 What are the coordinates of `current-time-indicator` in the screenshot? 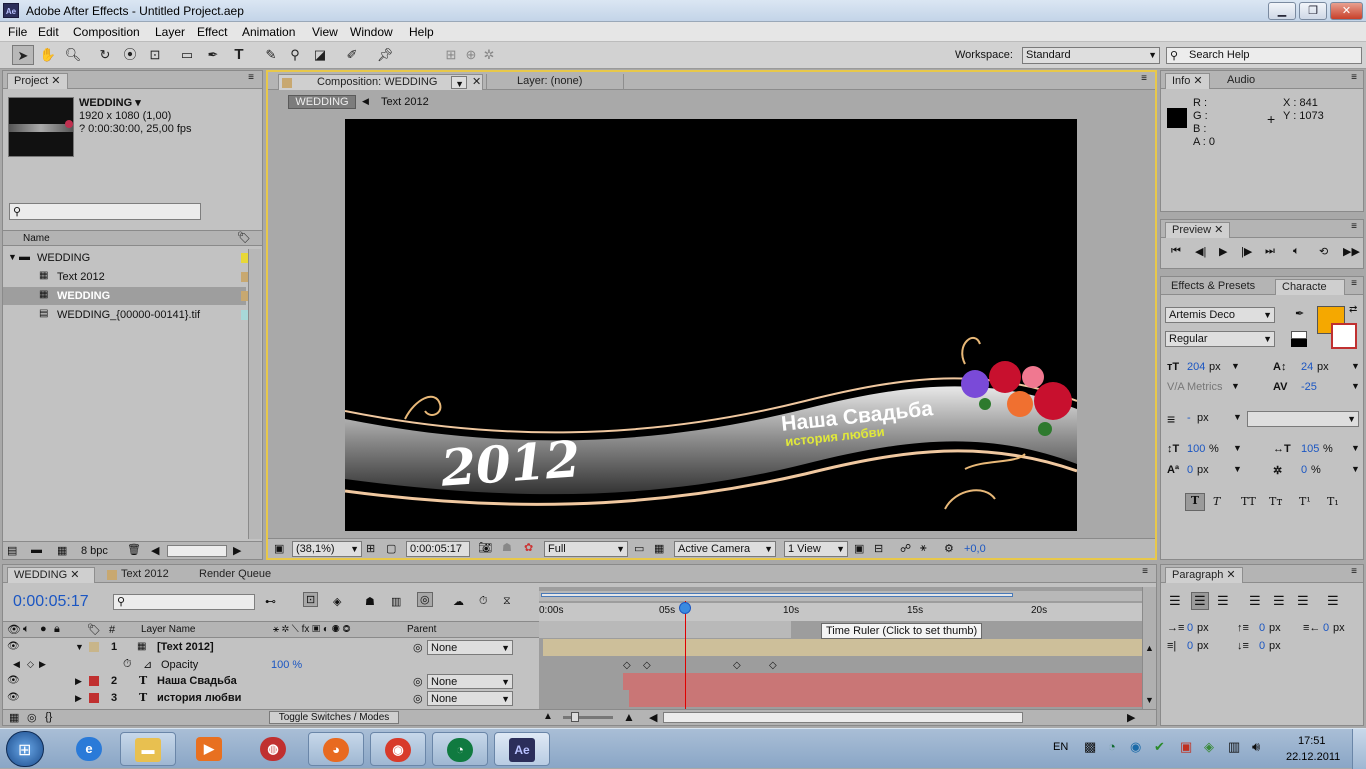 It's located at (685, 655).